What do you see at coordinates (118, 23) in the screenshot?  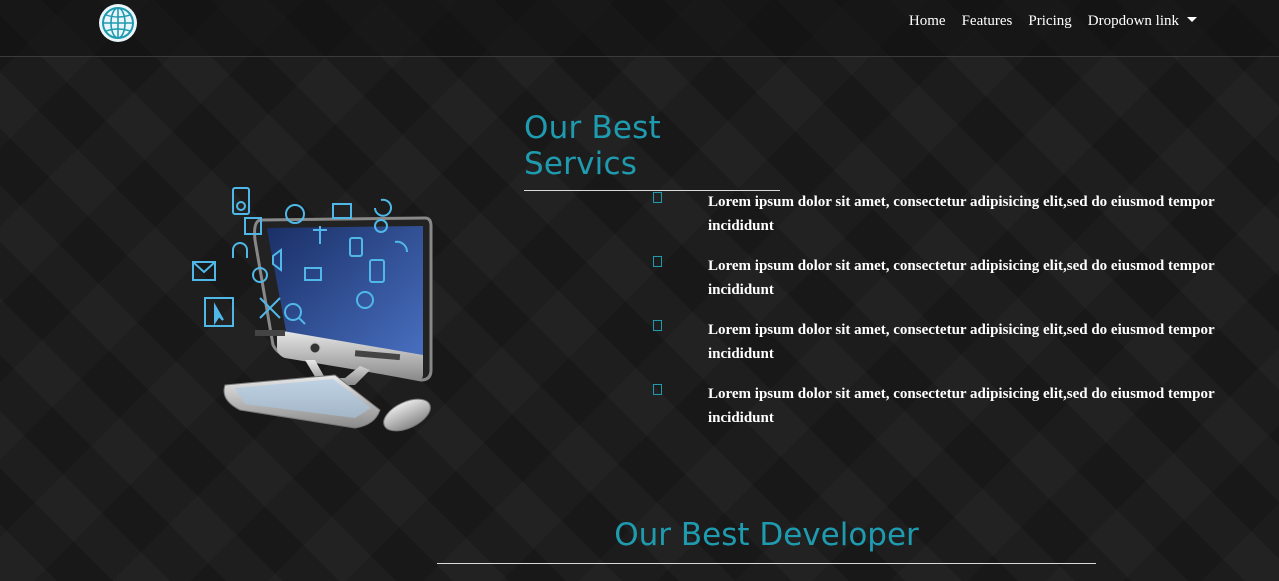 I see `globe-icon` at bounding box center [118, 23].